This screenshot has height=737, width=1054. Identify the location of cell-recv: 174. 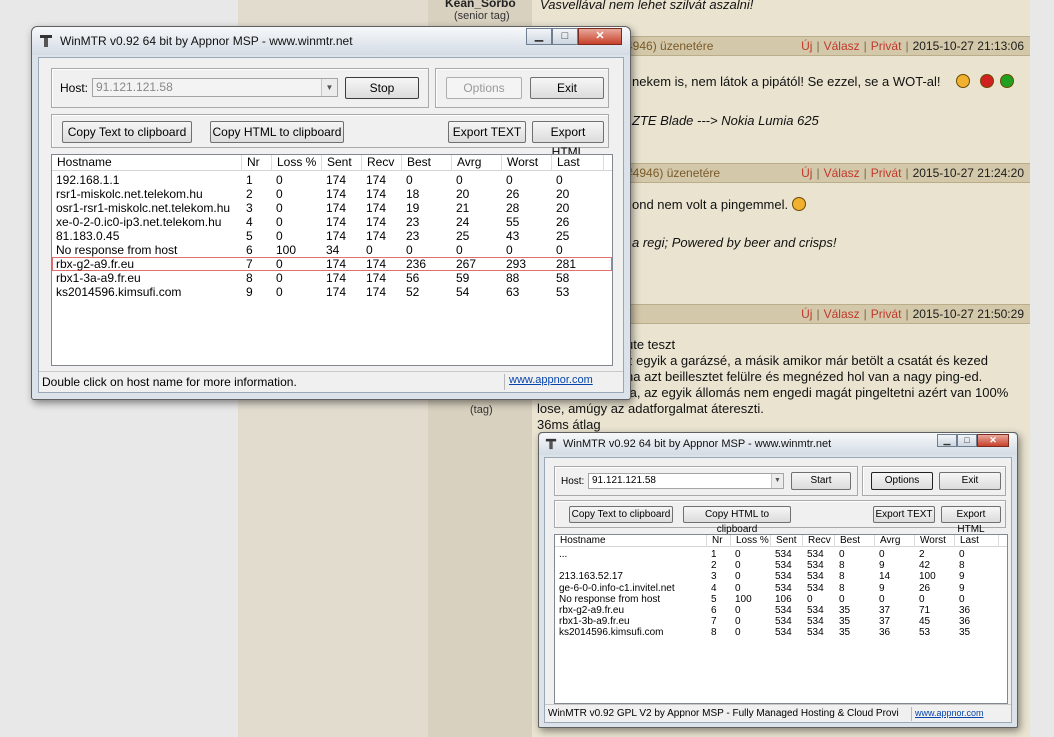
(376, 194).